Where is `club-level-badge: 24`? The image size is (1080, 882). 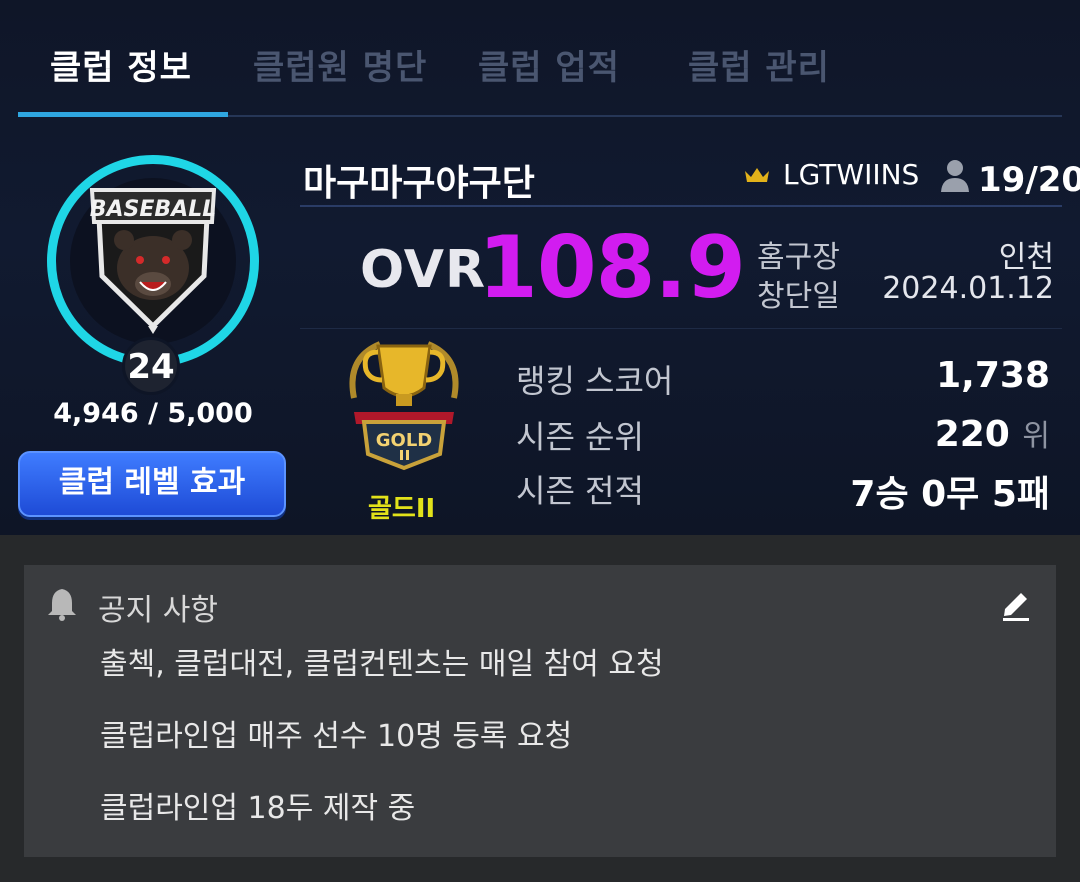 club-level-badge: 24 is located at coordinates (151, 366).